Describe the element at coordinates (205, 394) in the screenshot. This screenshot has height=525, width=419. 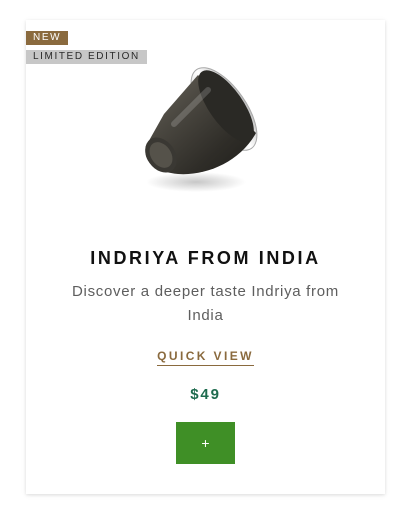
I see `product-price: $49` at that location.